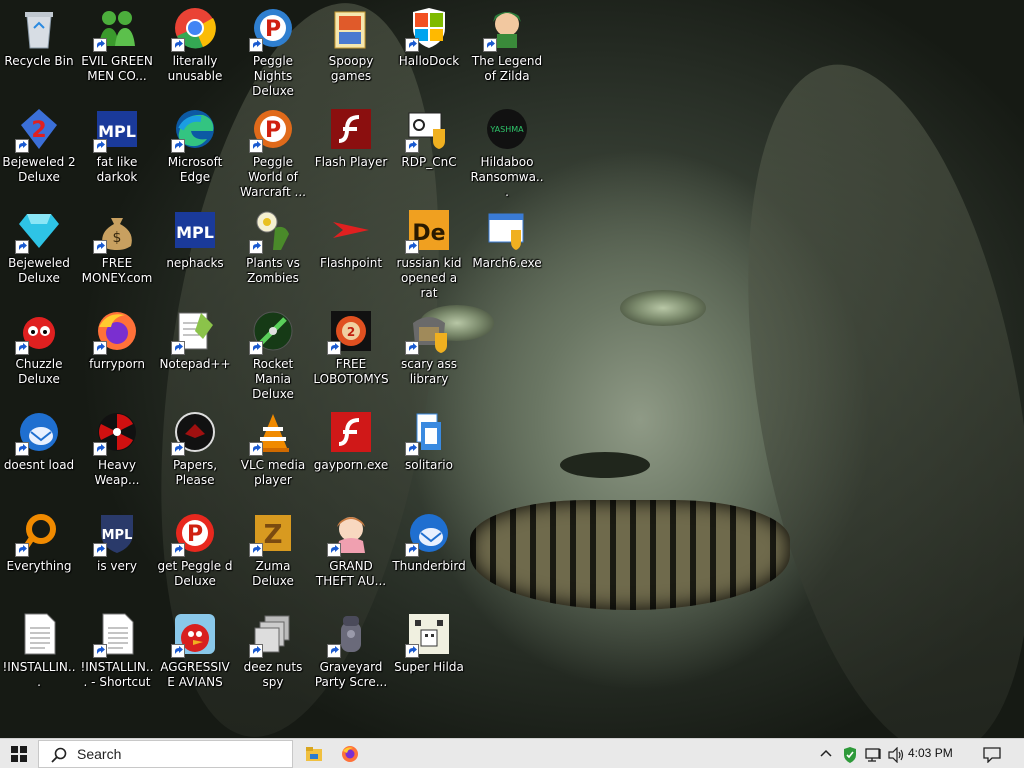 The height and width of the screenshot is (777, 1024). What do you see at coordinates (874, 754) in the screenshot?
I see `tray-network` at bounding box center [874, 754].